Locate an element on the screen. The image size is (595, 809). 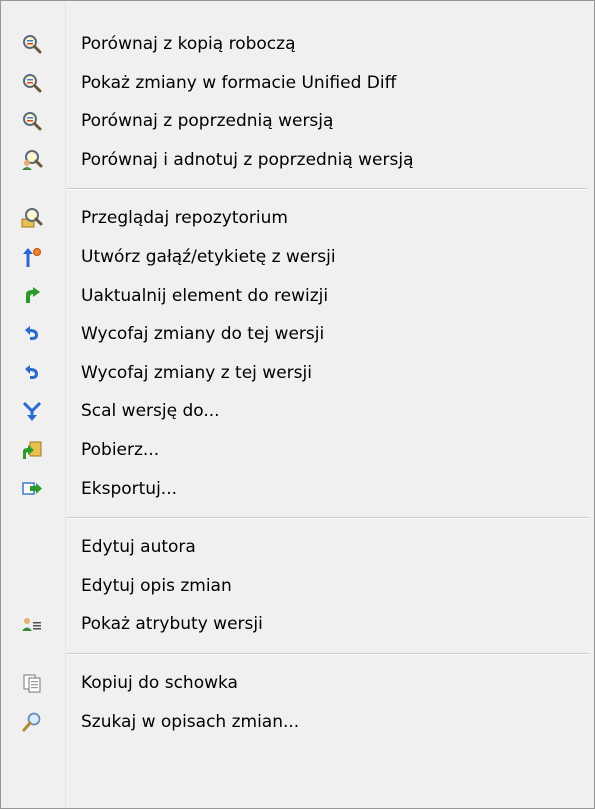
menu-item-label: Edytuj autora is located at coordinates (138, 547).